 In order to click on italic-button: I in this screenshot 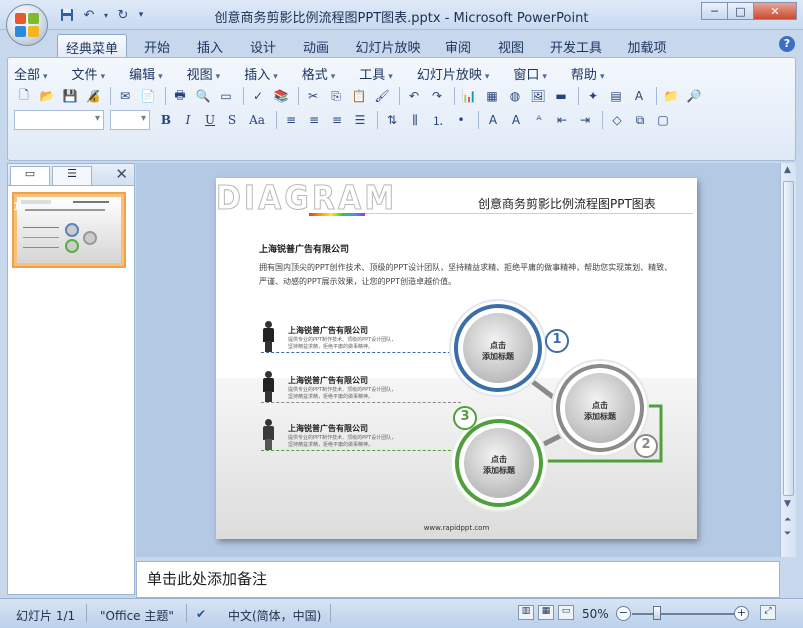, I will do `click(188, 120)`.